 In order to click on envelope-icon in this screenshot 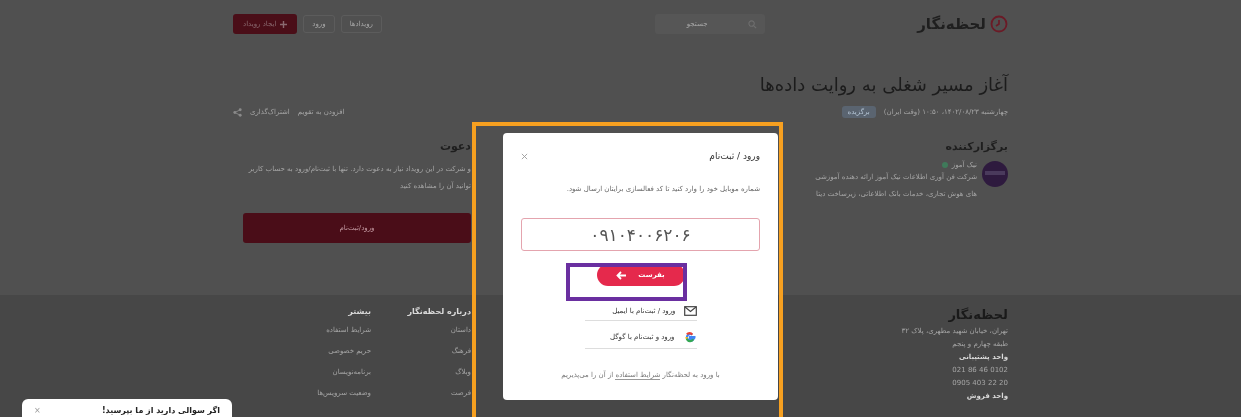, I will do `click(690, 311)`.